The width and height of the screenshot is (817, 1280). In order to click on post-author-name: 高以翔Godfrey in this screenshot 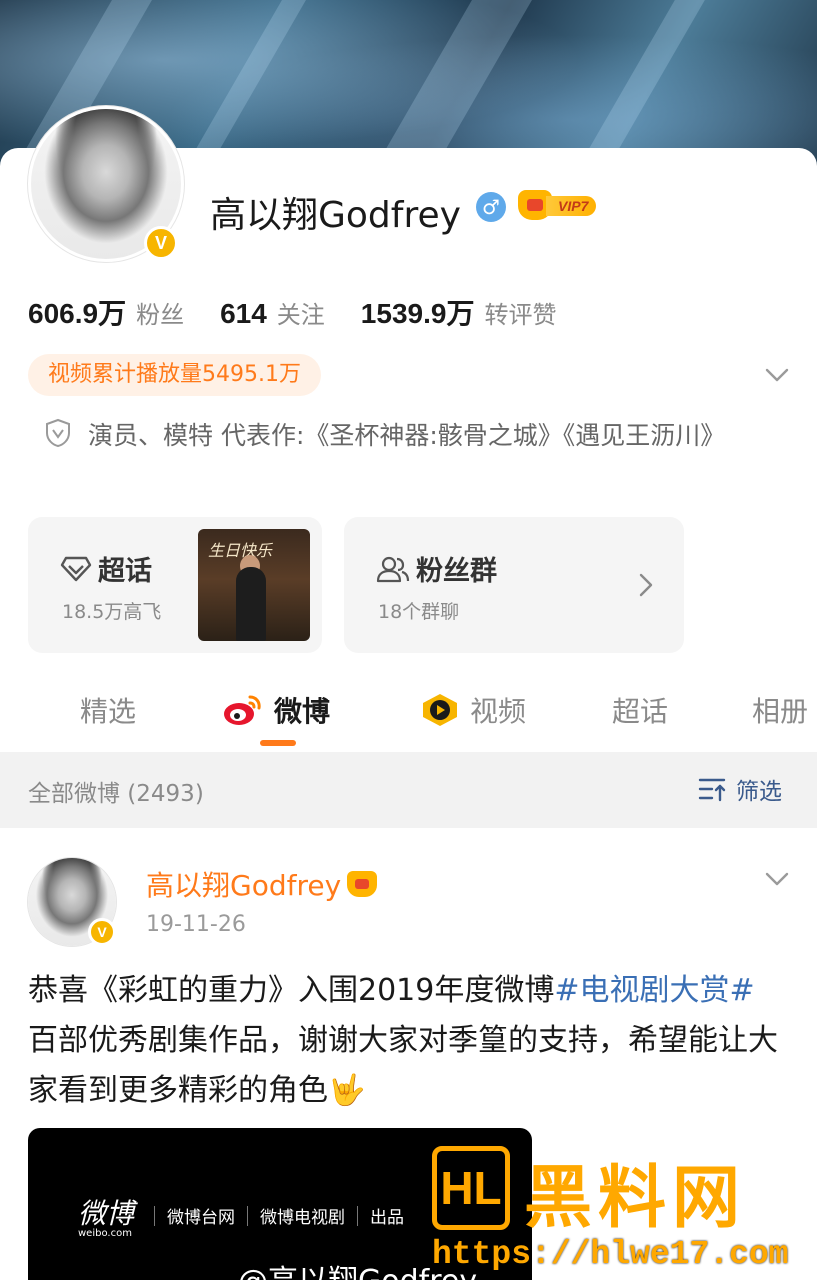, I will do `click(262, 884)`.